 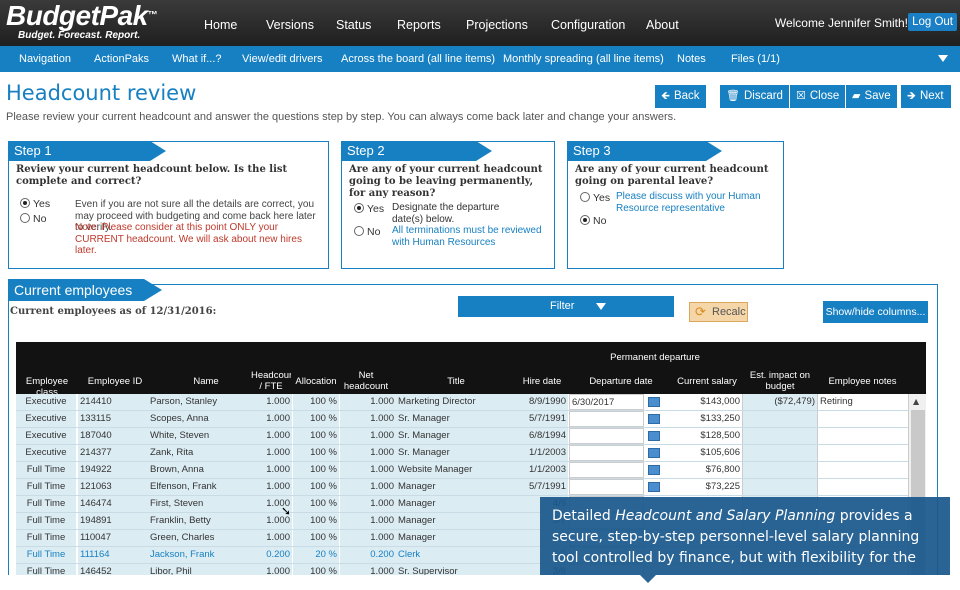 I want to click on menu-reports: Reports, so click(x=419, y=25).